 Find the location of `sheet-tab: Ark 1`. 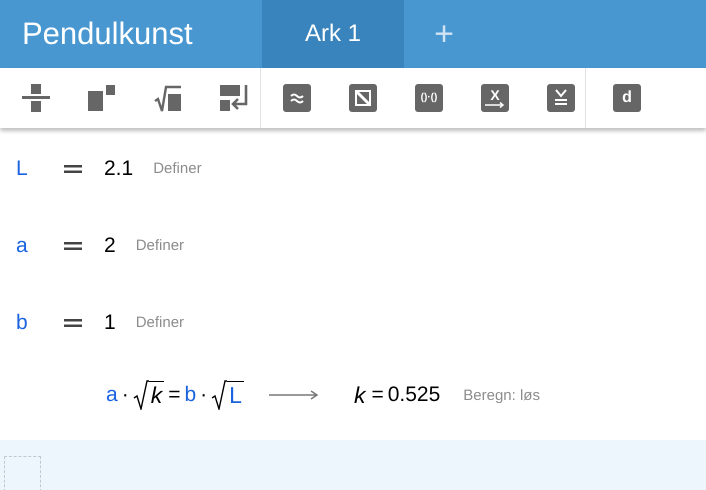

sheet-tab: Ark 1 is located at coordinates (333, 34).